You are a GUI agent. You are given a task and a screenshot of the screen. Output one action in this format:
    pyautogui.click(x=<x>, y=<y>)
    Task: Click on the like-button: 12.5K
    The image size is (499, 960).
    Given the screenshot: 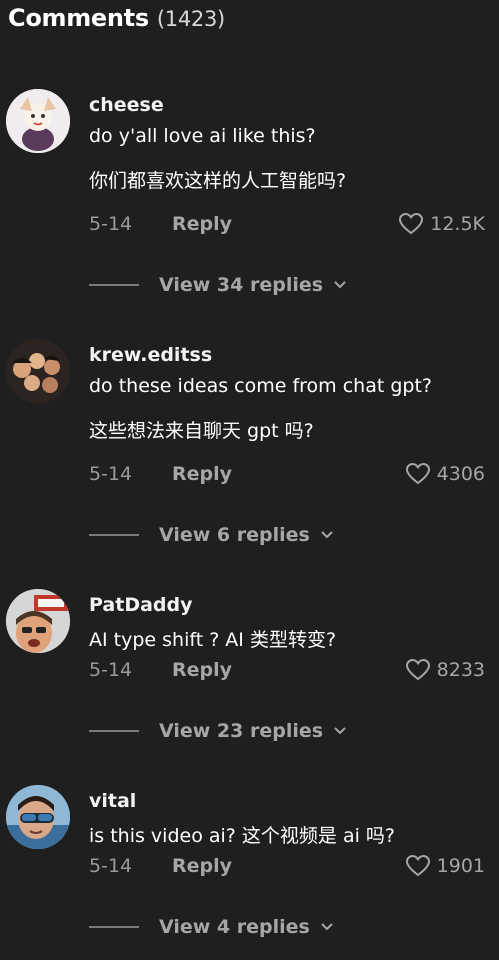 What is the action you would take?
    pyautogui.click(x=441, y=224)
    